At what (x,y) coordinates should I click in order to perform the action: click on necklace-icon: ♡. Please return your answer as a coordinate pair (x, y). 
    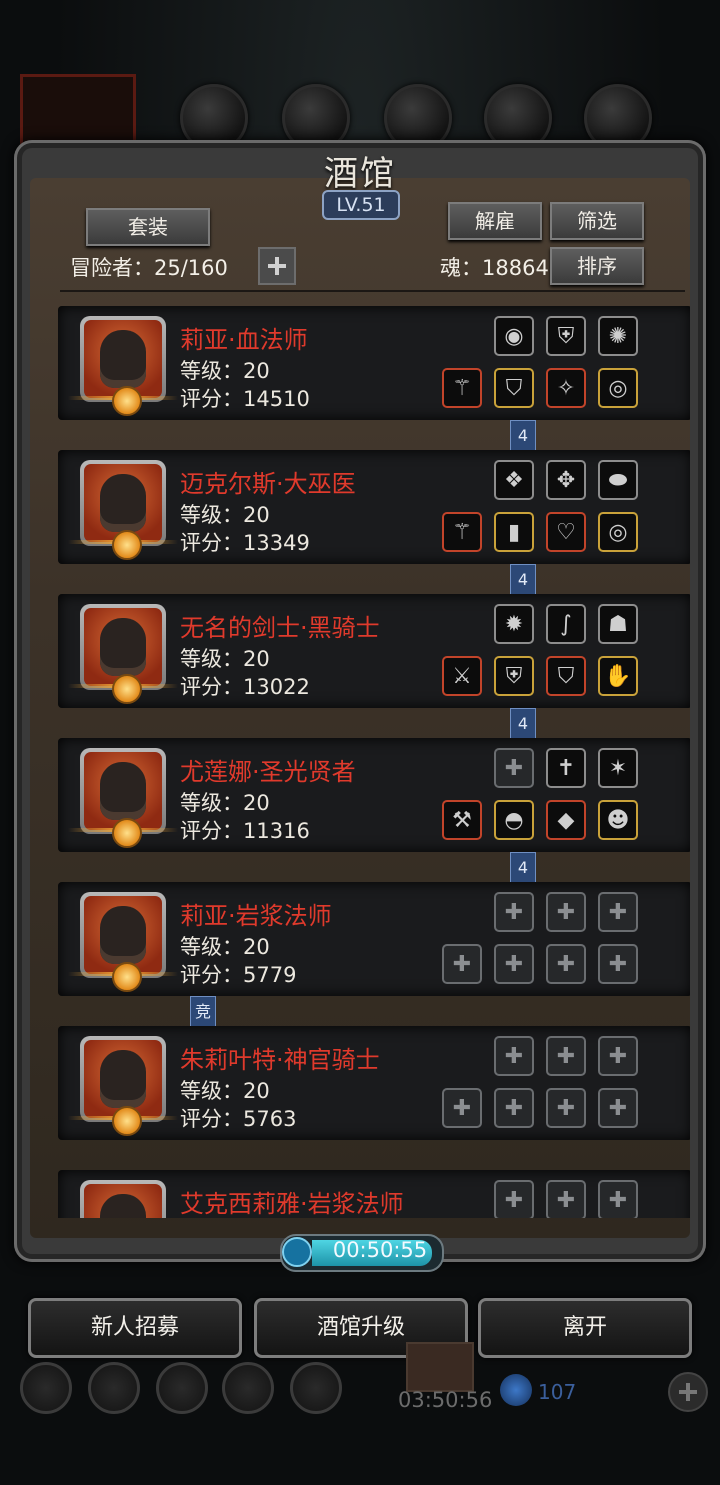
    Looking at the image, I should click on (566, 532).